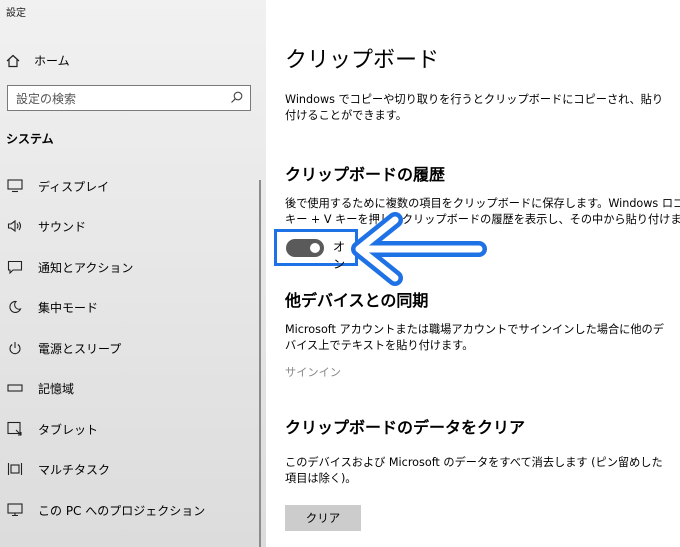 This screenshot has width=680, height=547. I want to click on signin-link: サインイン, so click(313, 372).